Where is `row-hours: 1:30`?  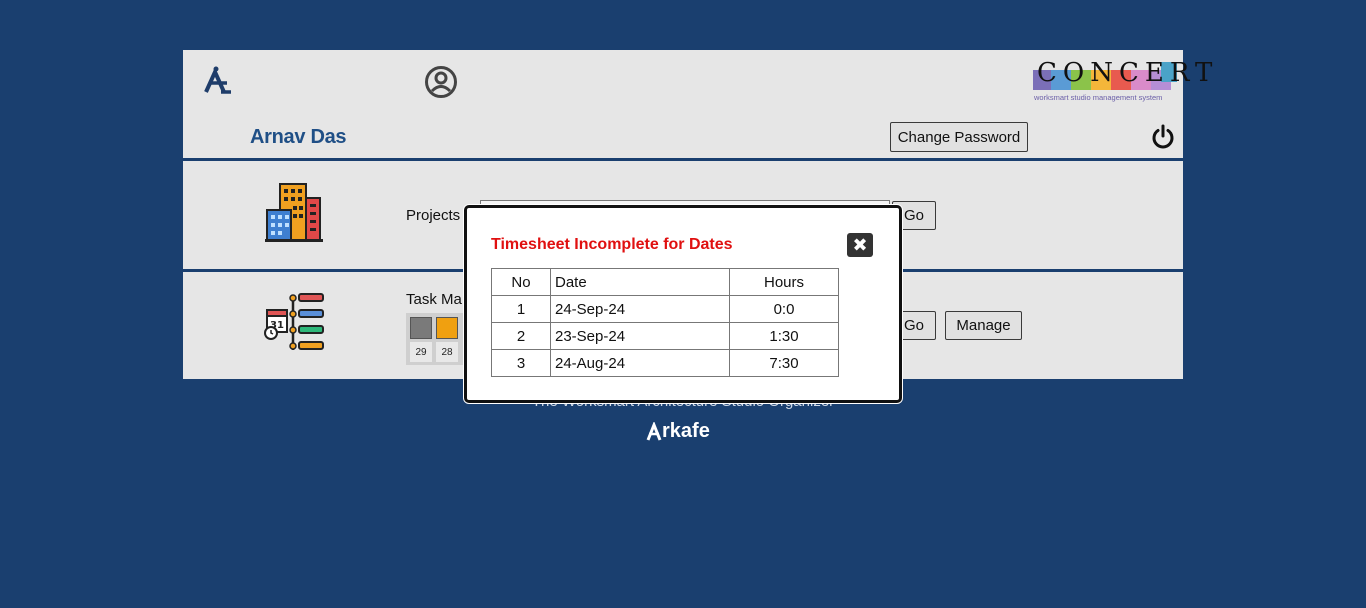
row-hours: 1:30 is located at coordinates (784, 336).